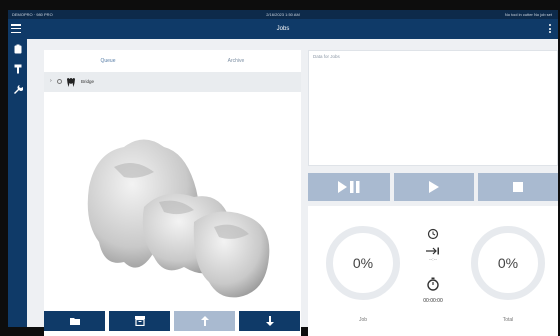  I want to click on queue-actions-bar, so click(172, 321).